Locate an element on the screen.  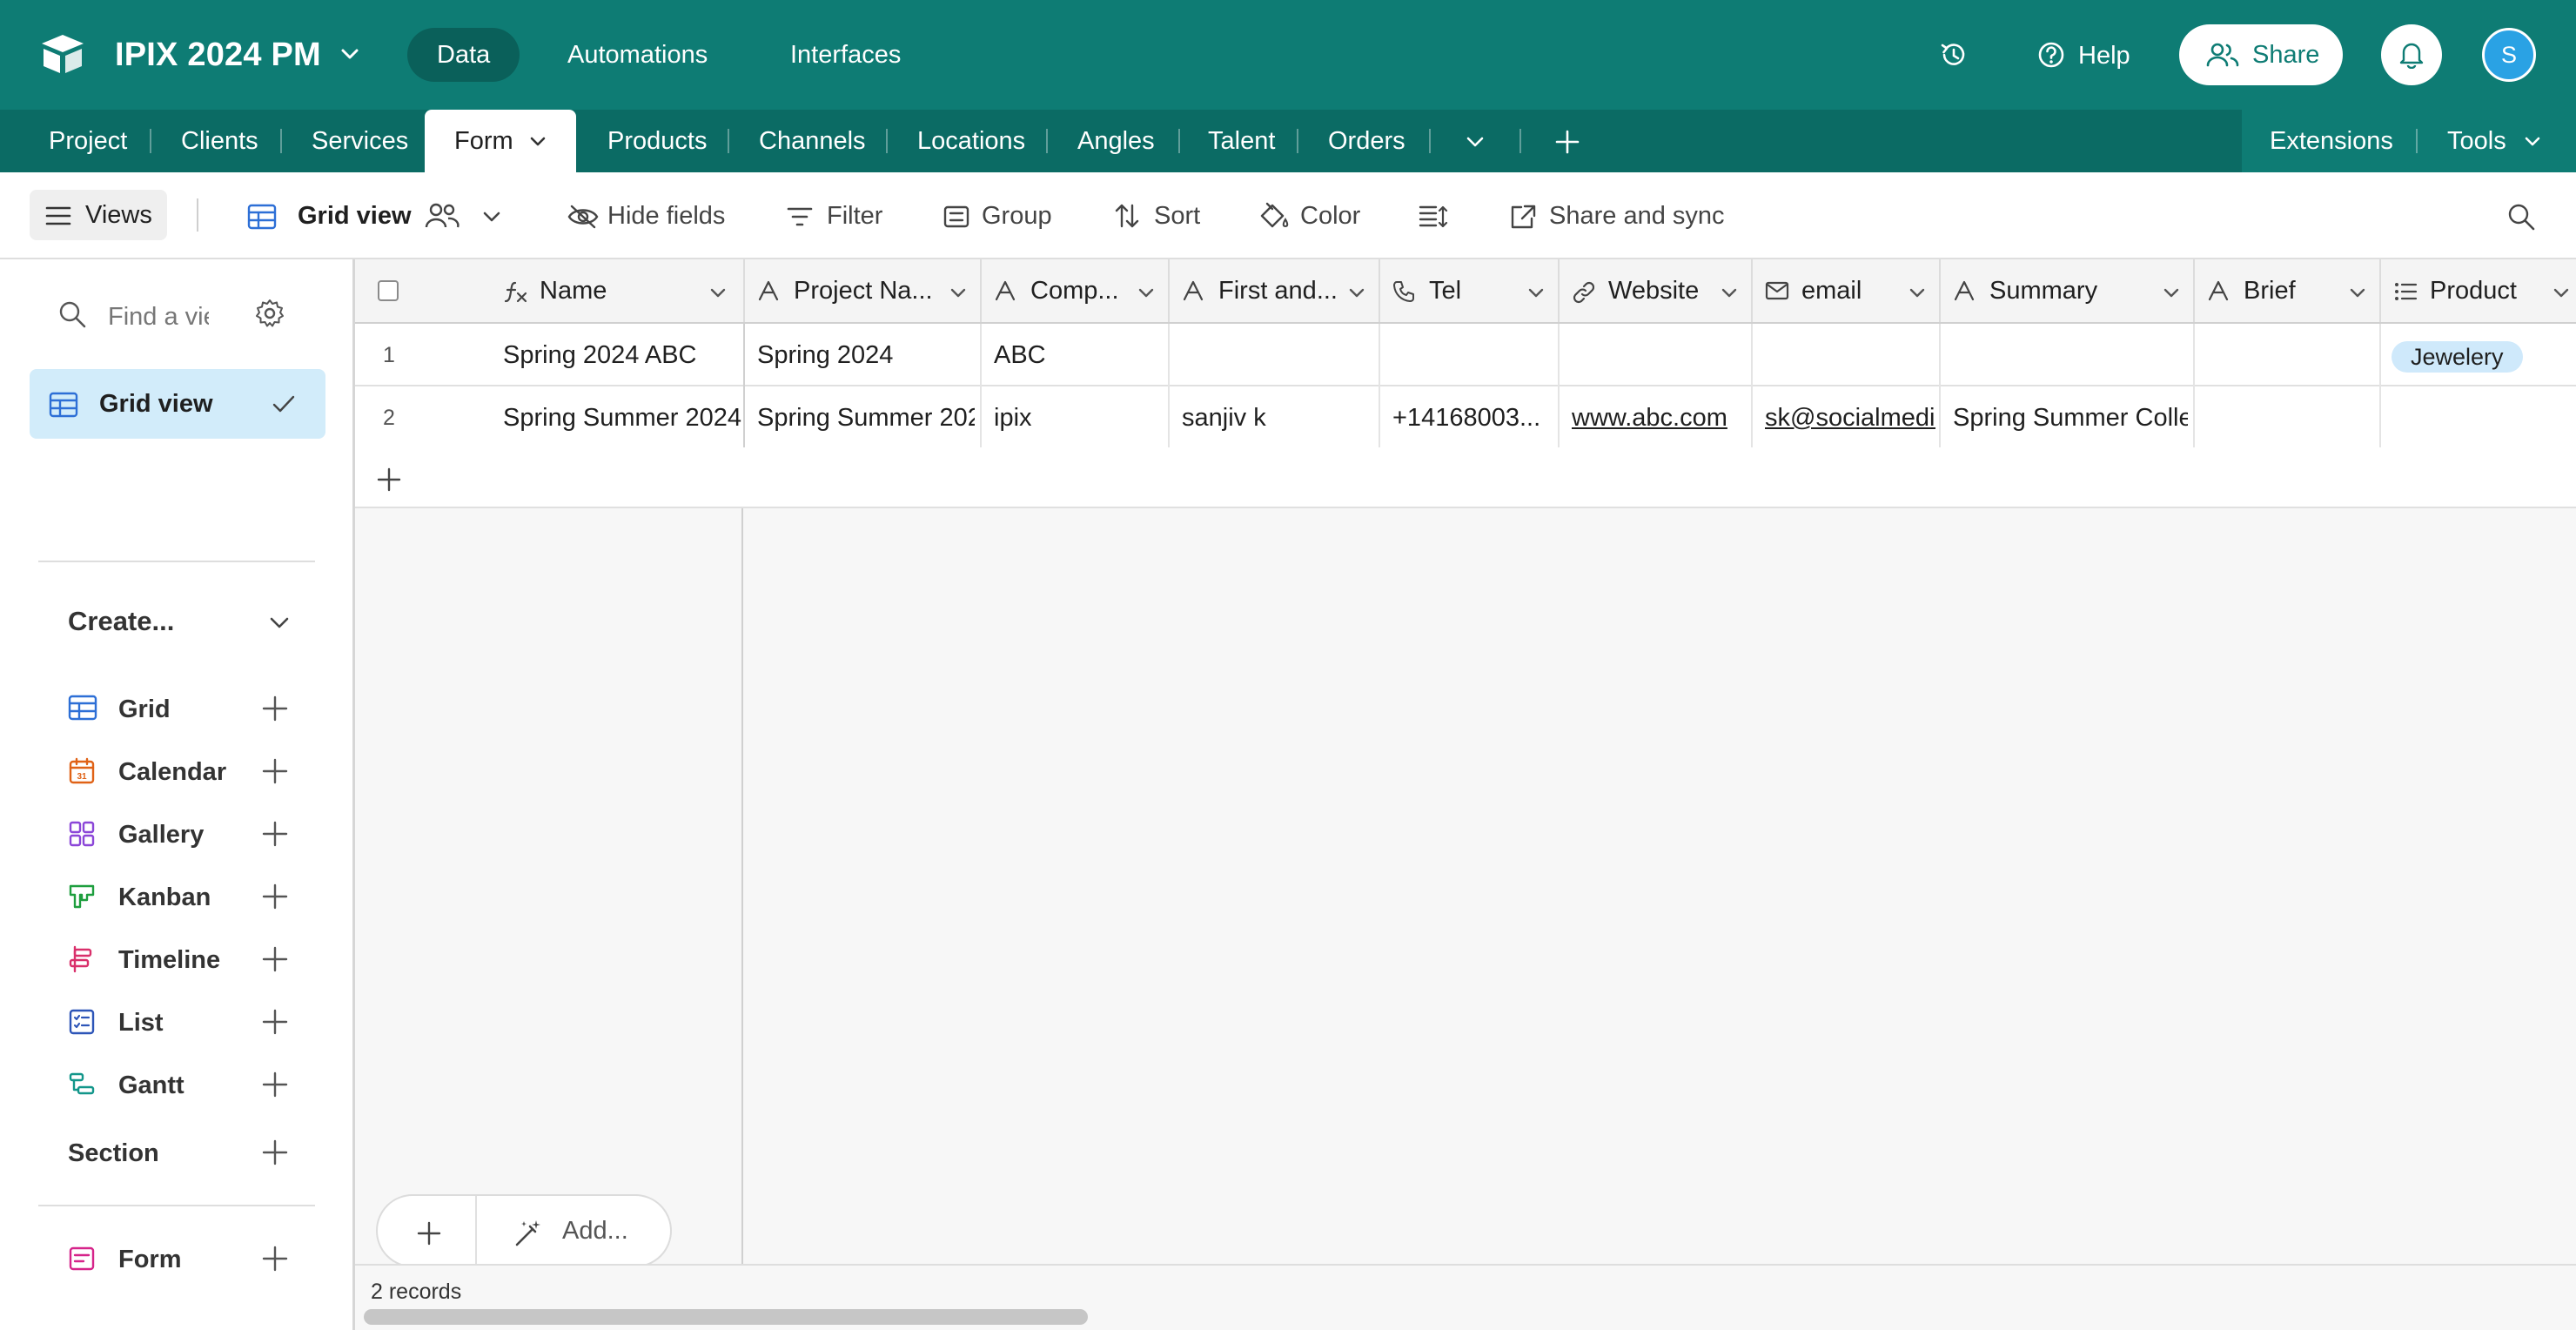
tab-angles: Angles is located at coordinates (1116, 141).